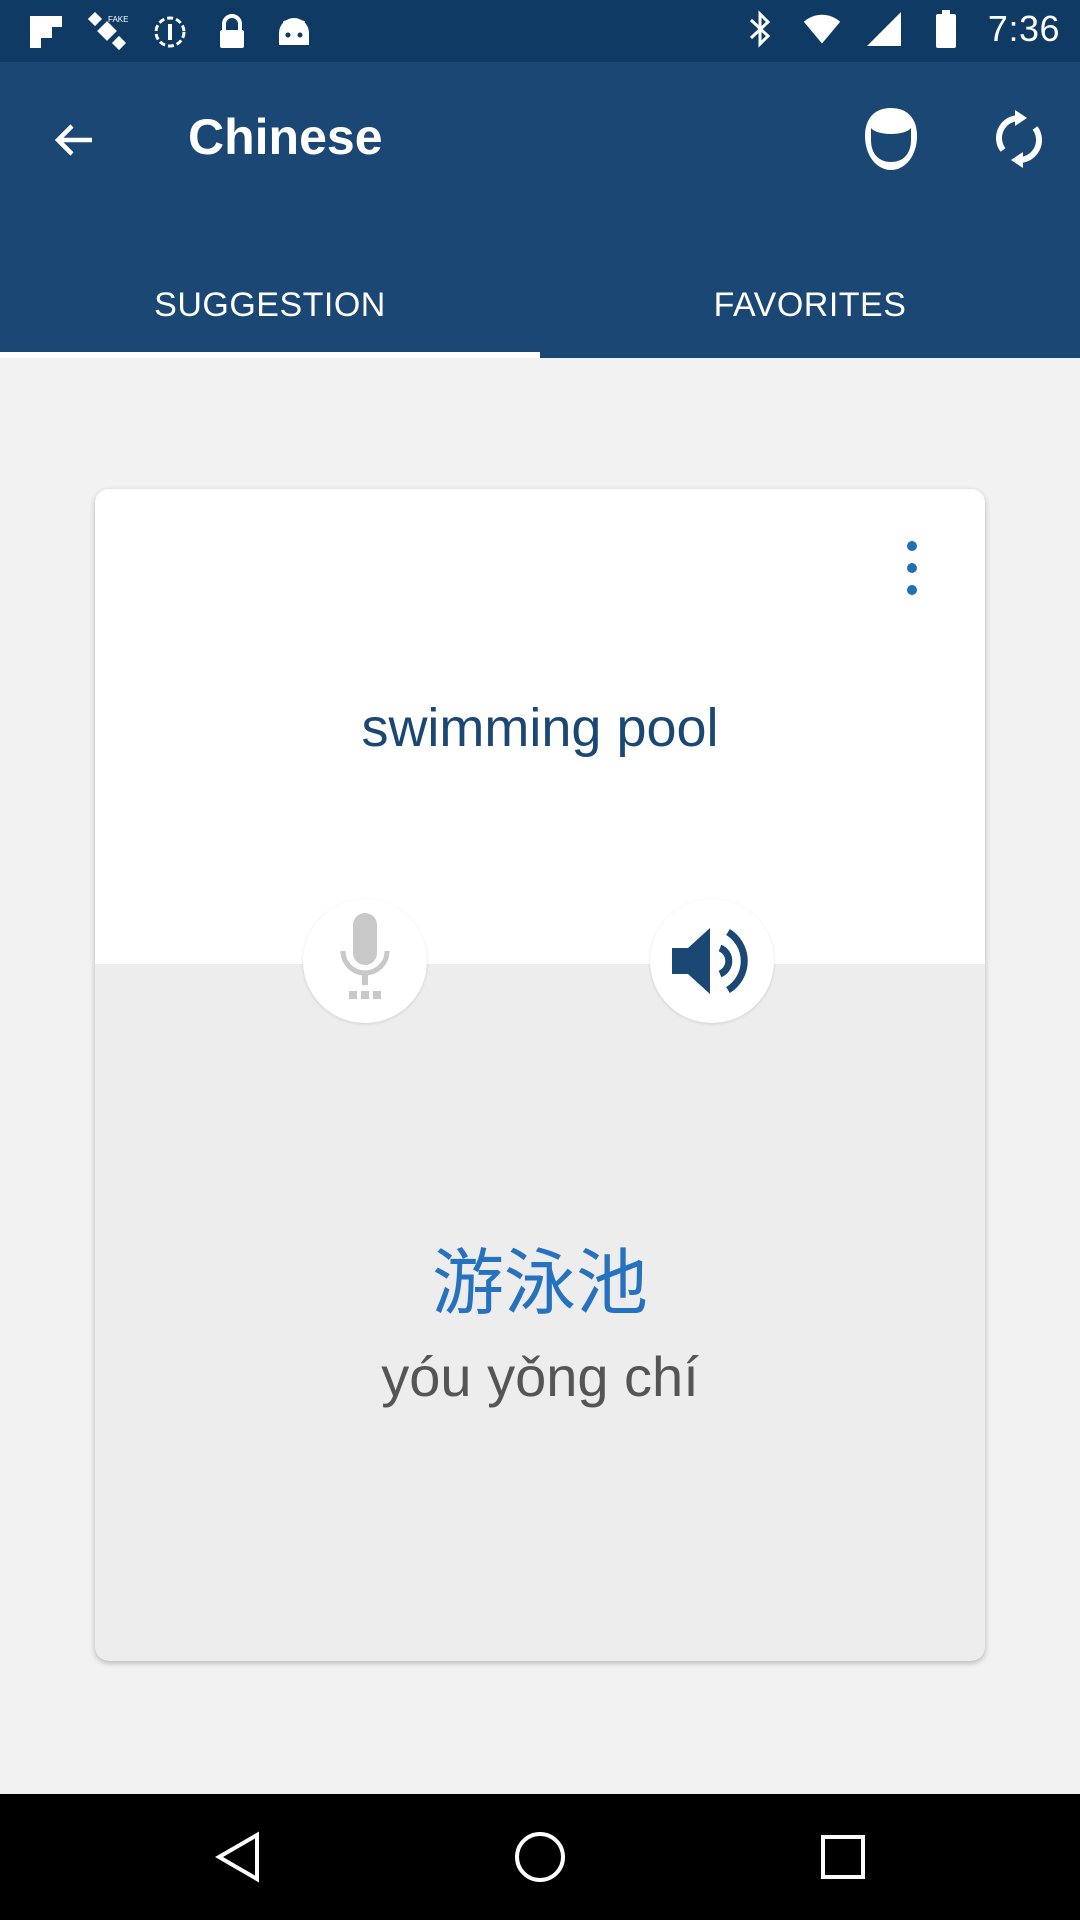 This screenshot has width=1080, height=1920. Describe the element at coordinates (822, 29) in the screenshot. I see `wifi-icon` at that location.